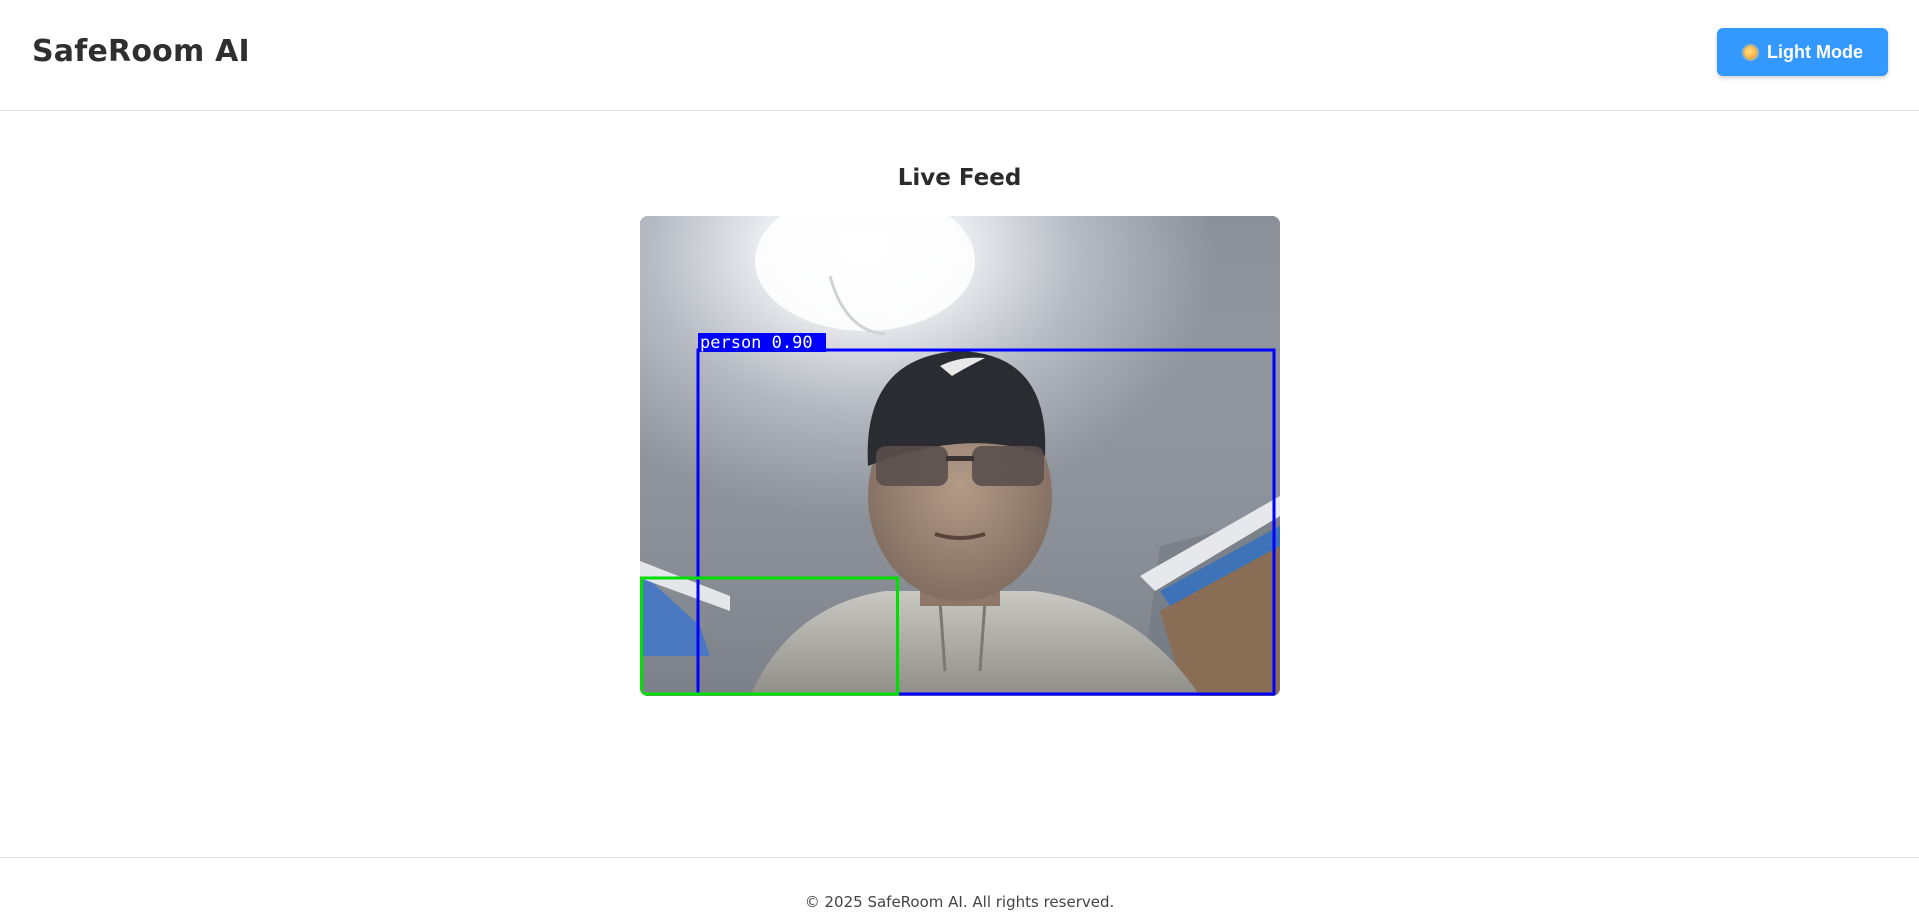 This screenshot has height=922, width=1919. I want to click on detection-label-person: person 0.90, so click(756, 343).